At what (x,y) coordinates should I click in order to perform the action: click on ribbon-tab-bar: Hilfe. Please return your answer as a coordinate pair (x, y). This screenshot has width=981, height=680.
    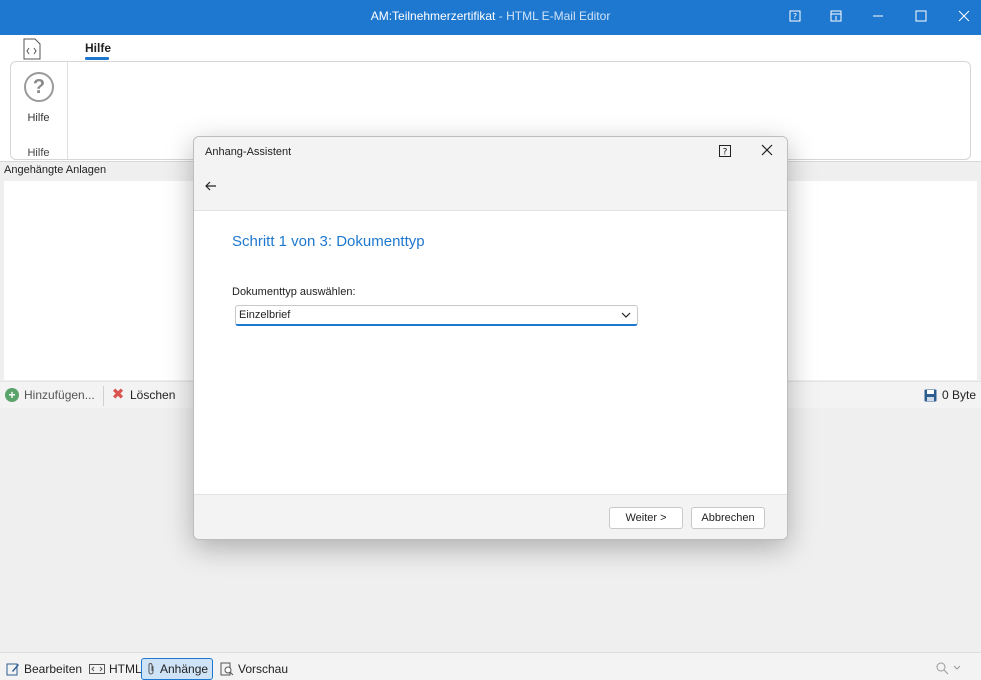
    Looking at the image, I should click on (490, 48).